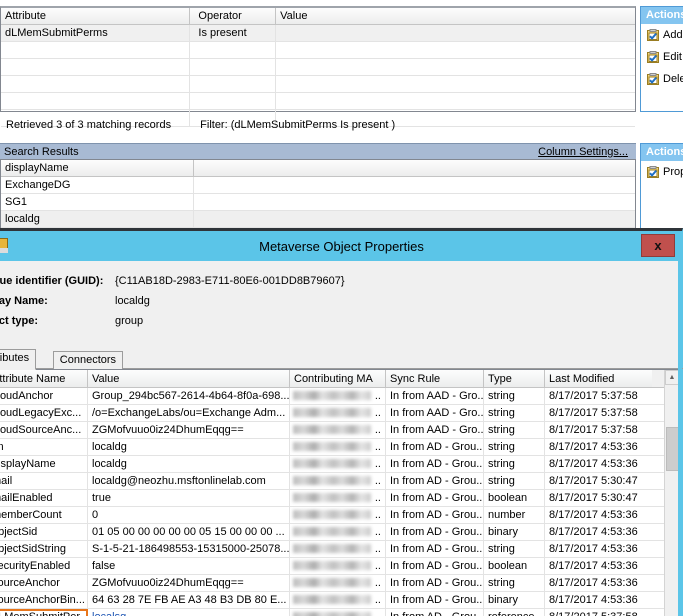 The image size is (683, 616). I want to click on search-results-grid: displayName ExchangeDG SG1 localdg, so click(318, 202).